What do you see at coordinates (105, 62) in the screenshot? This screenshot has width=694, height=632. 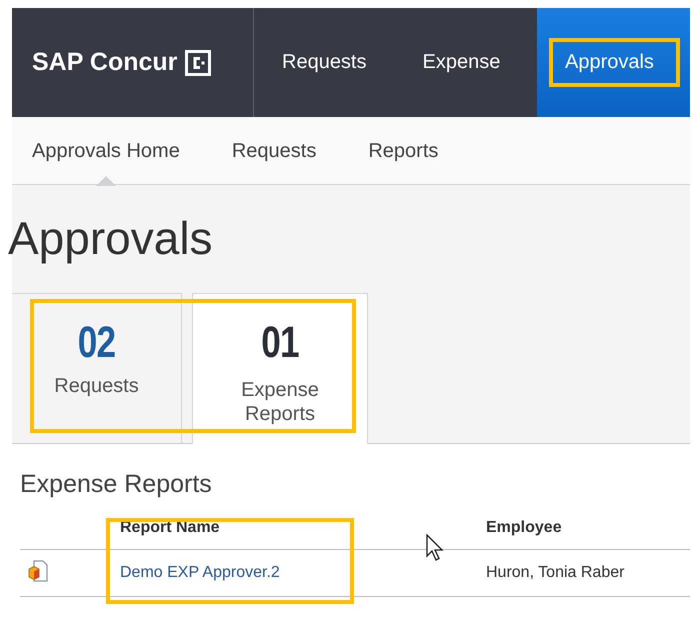 I see `brand-name: SAP Concur` at bounding box center [105, 62].